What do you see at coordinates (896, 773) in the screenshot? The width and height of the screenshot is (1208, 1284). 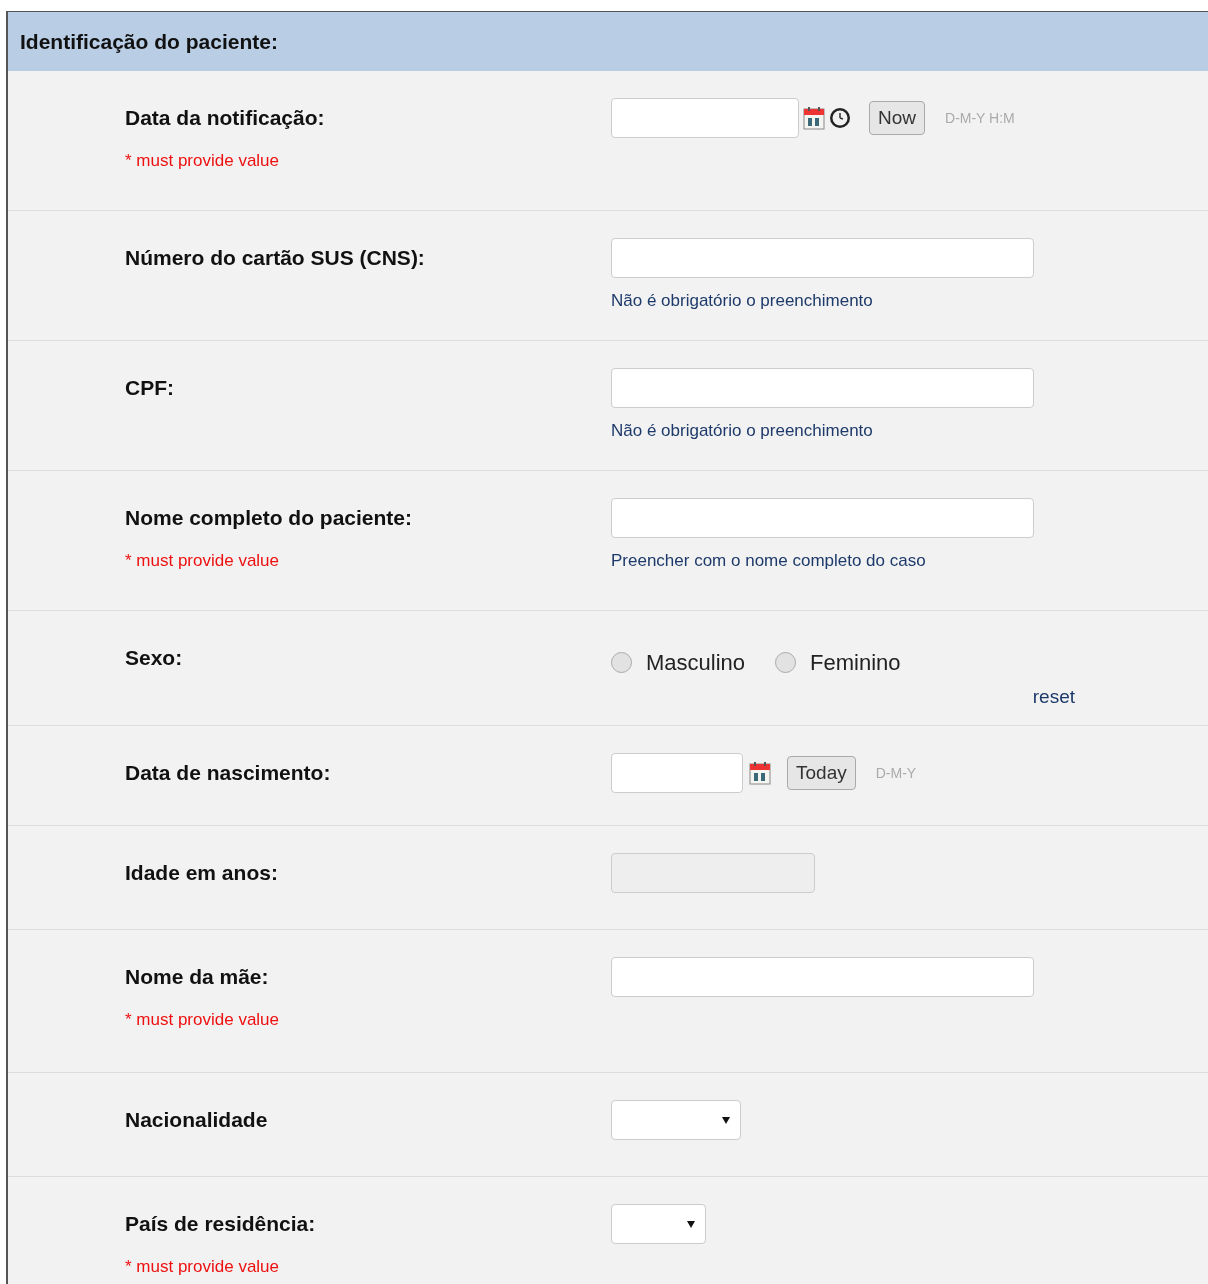 I see `format-hint: D-M-Y` at bounding box center [896, 773].